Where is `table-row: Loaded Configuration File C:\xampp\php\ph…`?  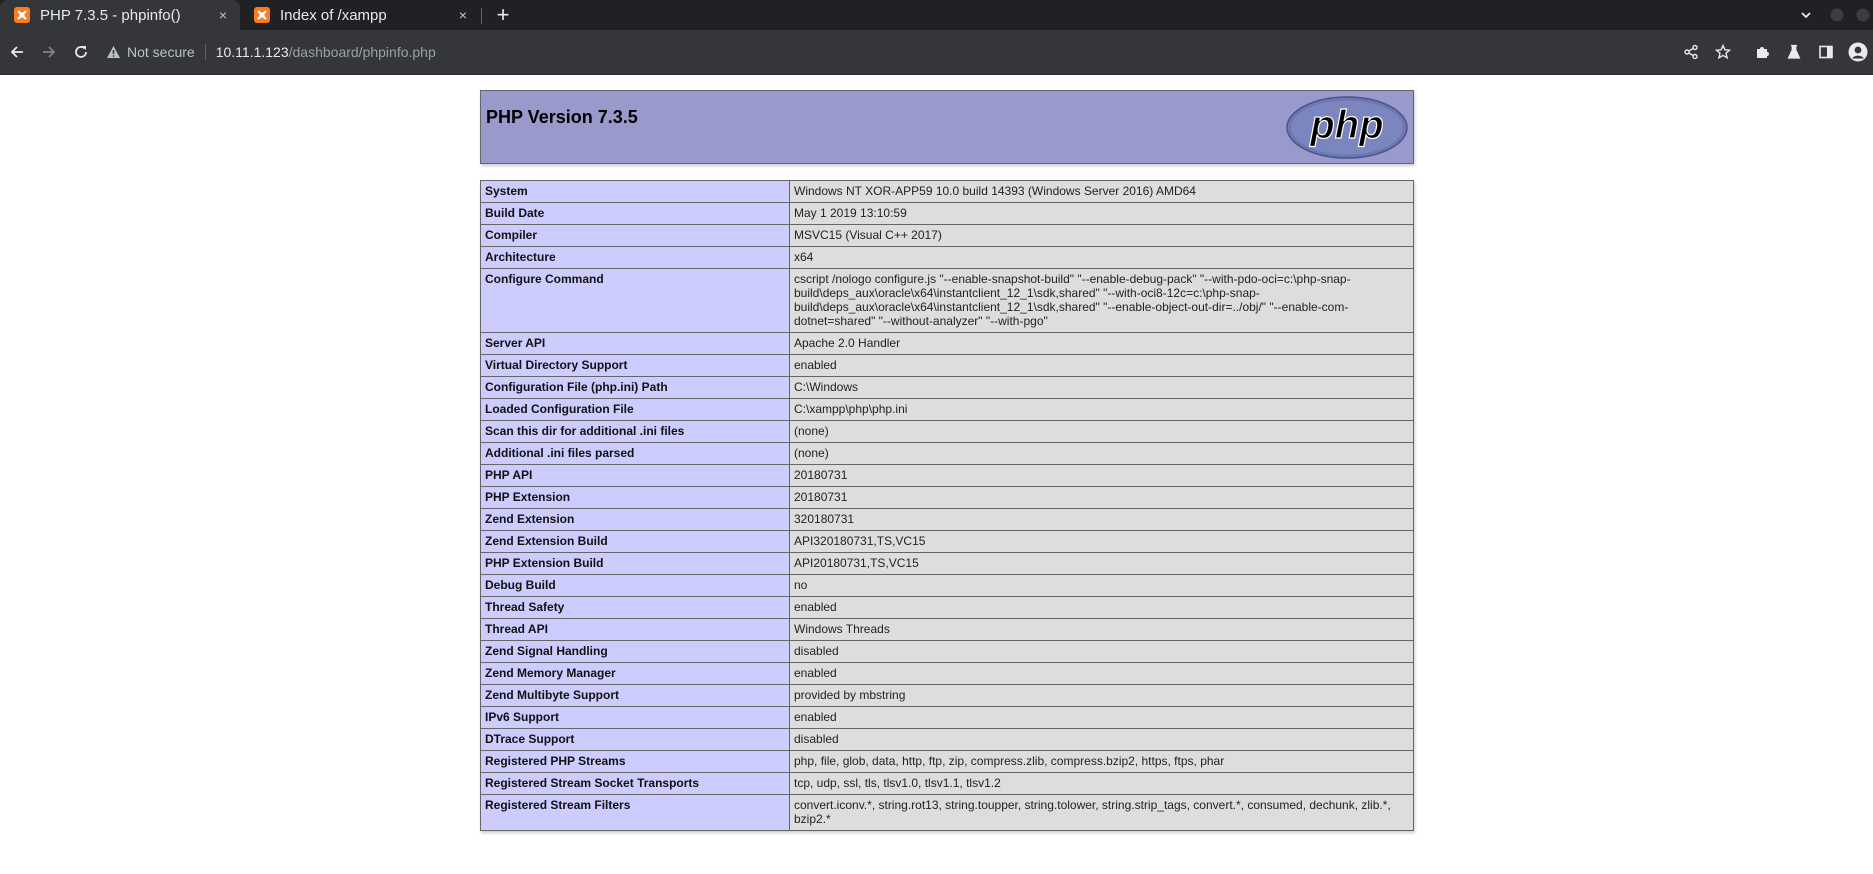 table-row: Loaded Configuration File C:\xampp\php\ph… is located at coordinates (947, 409).